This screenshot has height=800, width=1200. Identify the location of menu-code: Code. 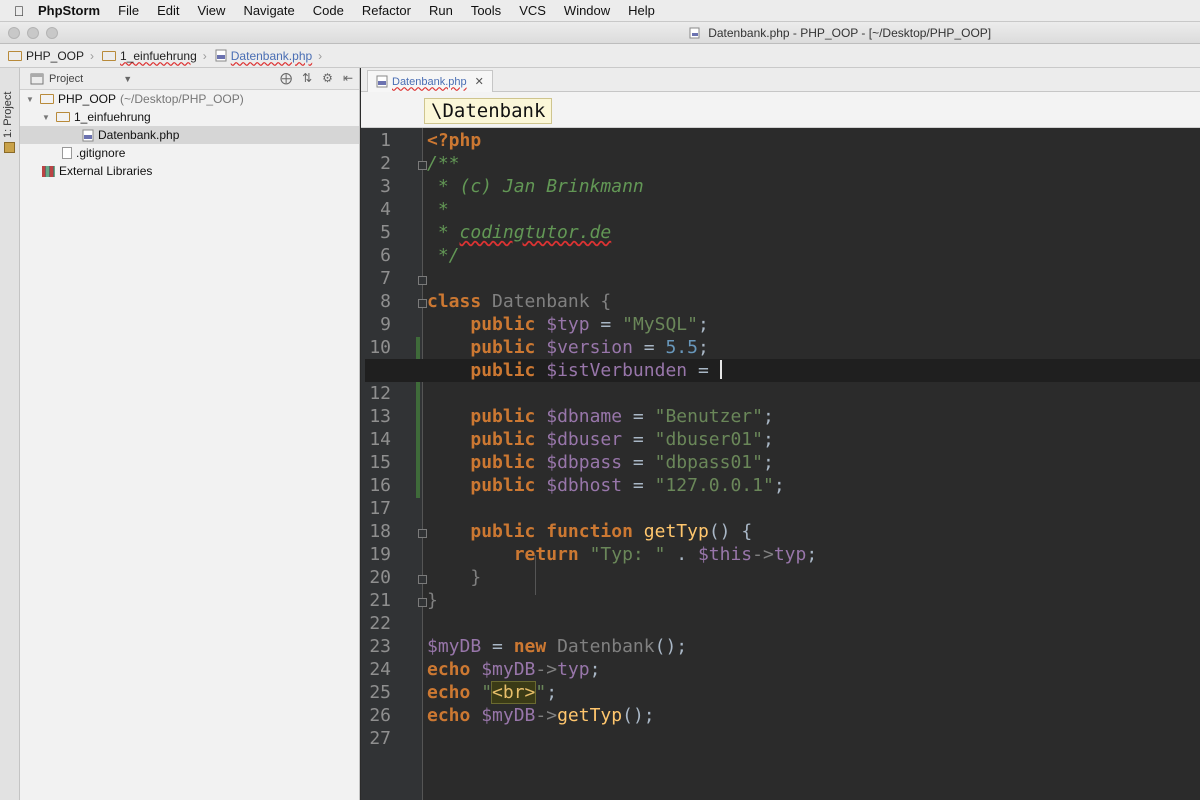
(328, 10).